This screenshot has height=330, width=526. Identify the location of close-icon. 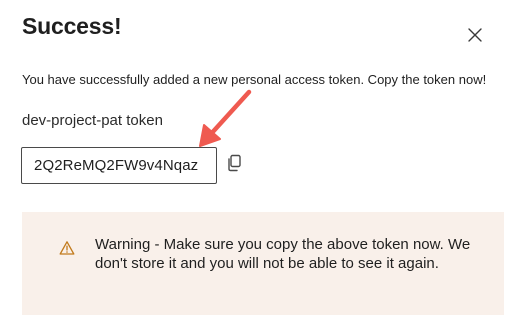
(475, 35).